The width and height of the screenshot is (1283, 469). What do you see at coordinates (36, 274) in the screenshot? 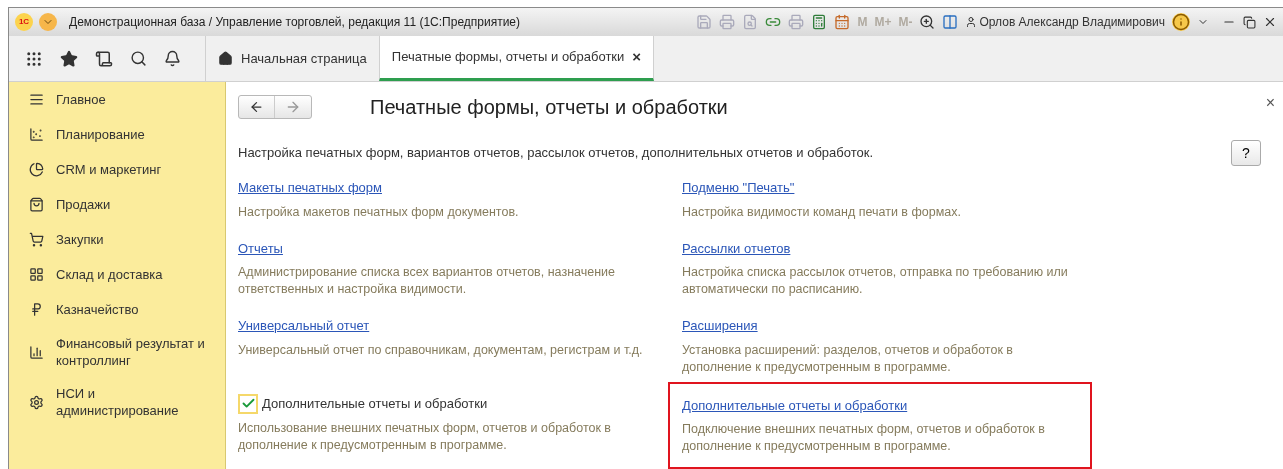
I see `grid-icon` at bounding box center [36, 274].